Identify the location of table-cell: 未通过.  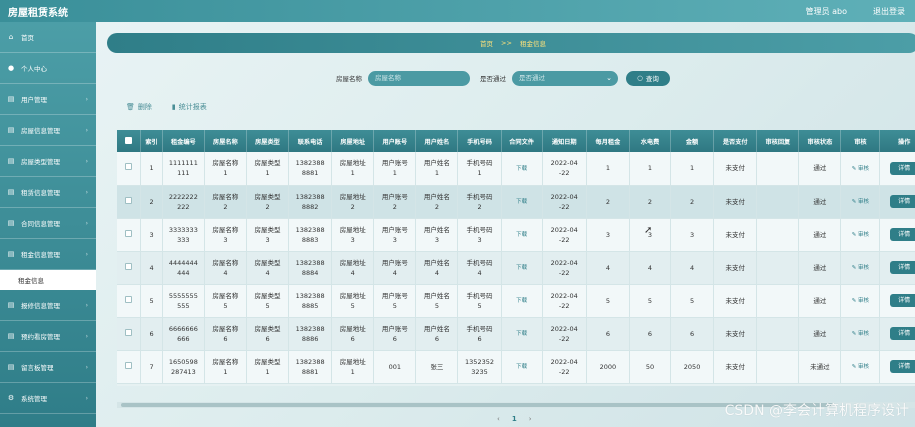
(820, 367).